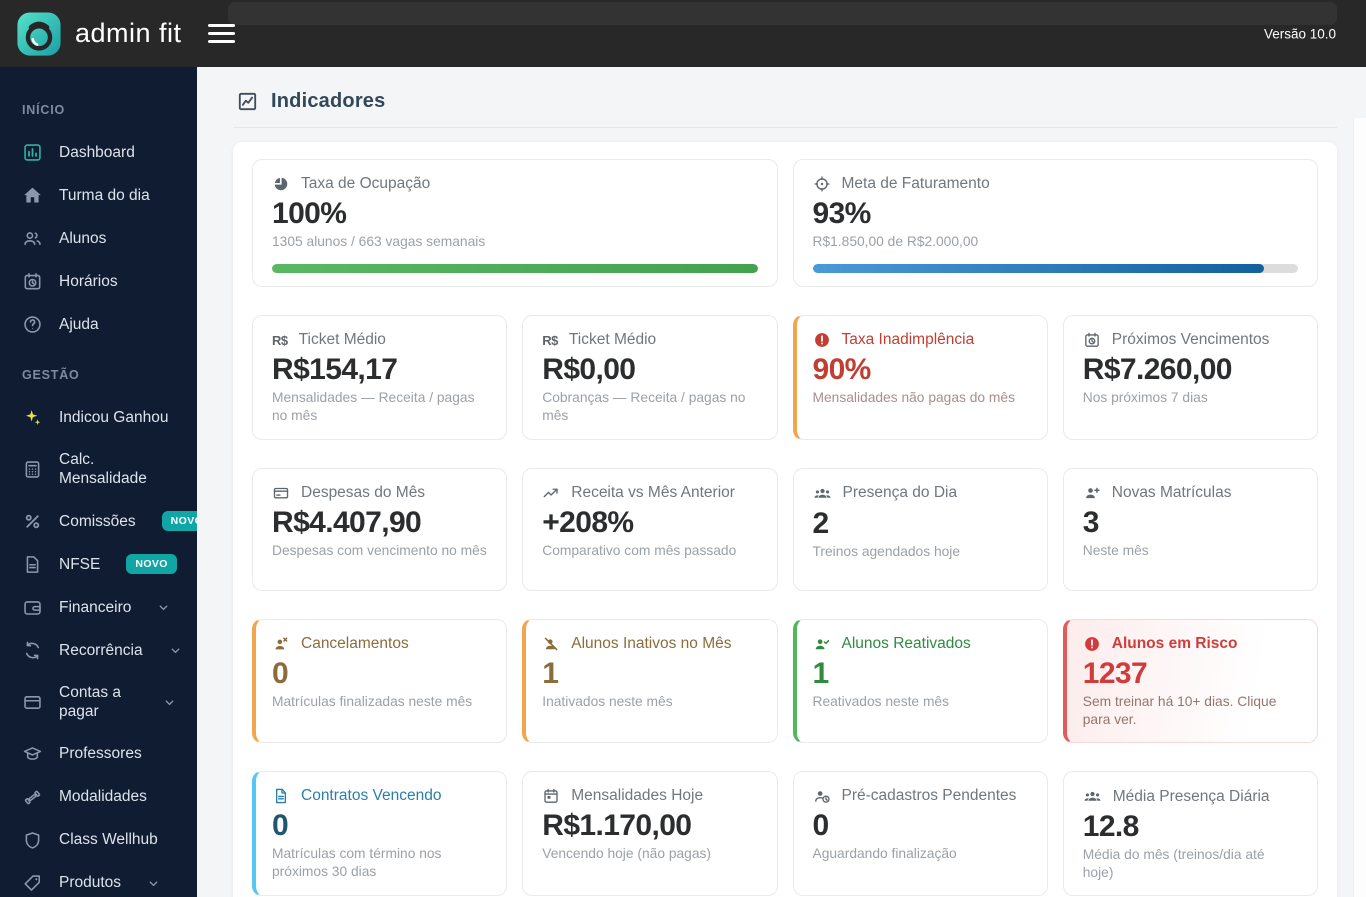 The image size is (1366, 897). Describe the element at coordinates (822, 184) in the screenshot. I see `target-icon` at that location.